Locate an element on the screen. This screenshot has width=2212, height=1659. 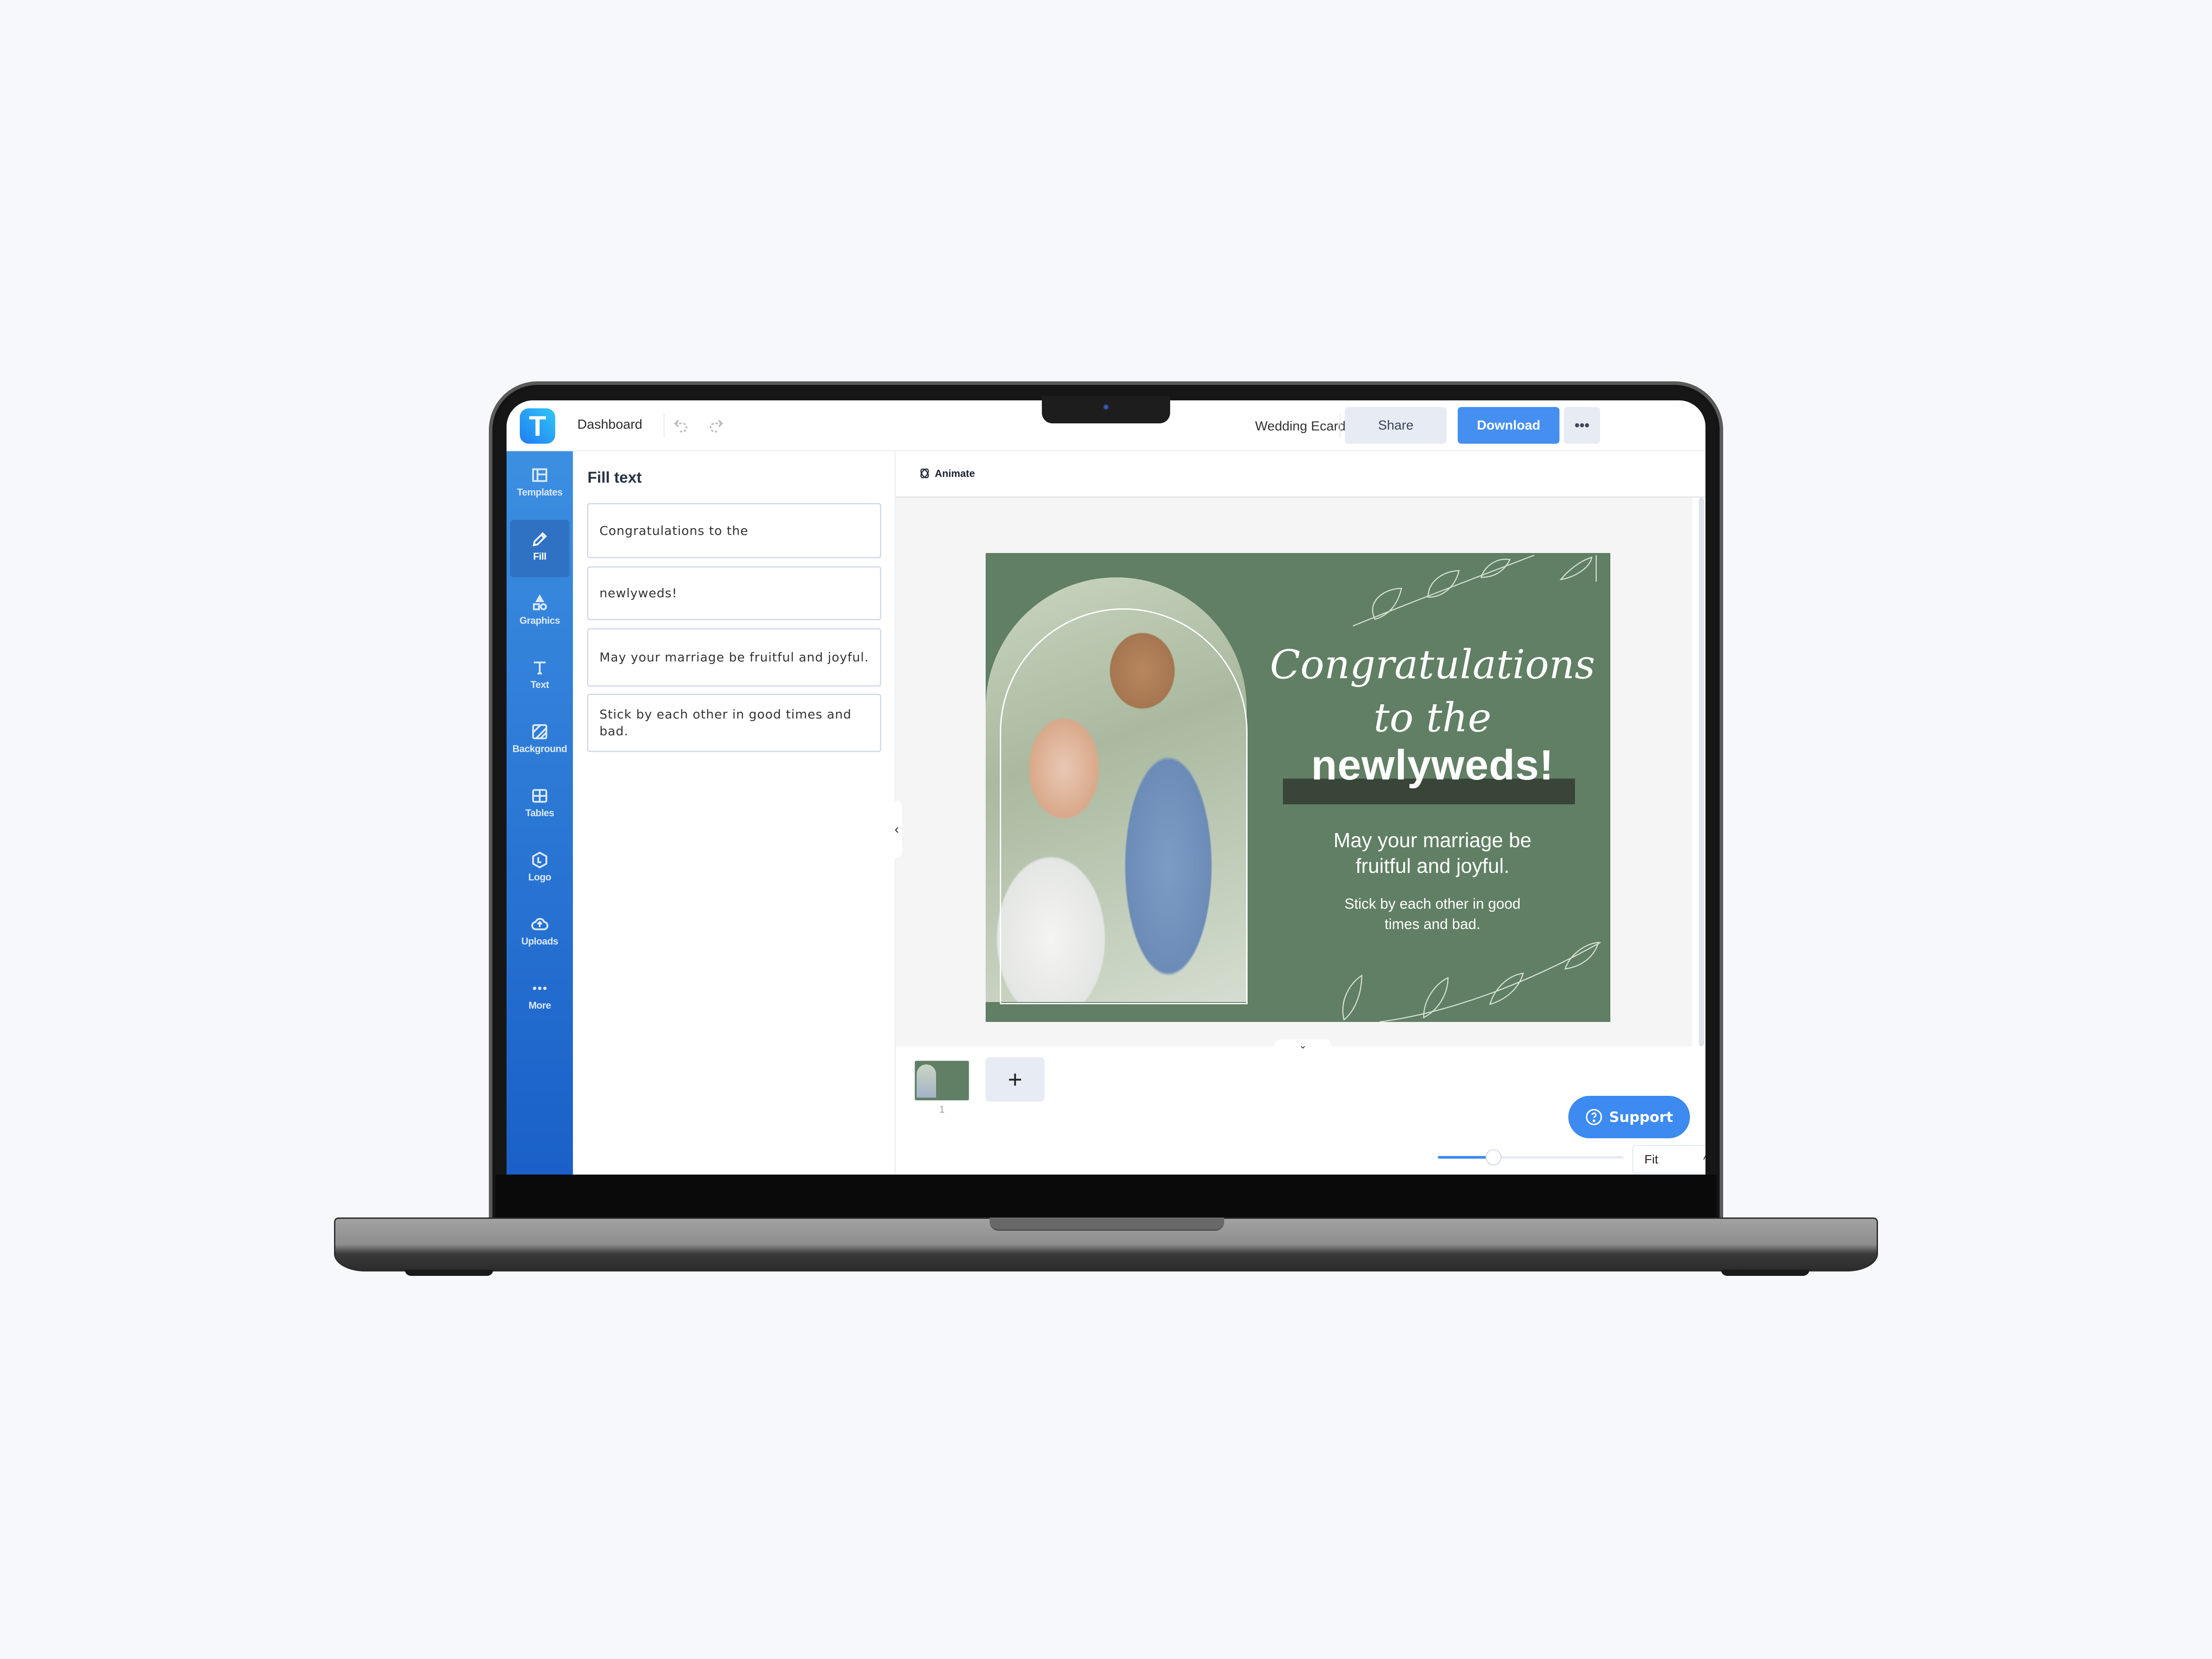
download-button: Download is located at coordinates (1509, 425).